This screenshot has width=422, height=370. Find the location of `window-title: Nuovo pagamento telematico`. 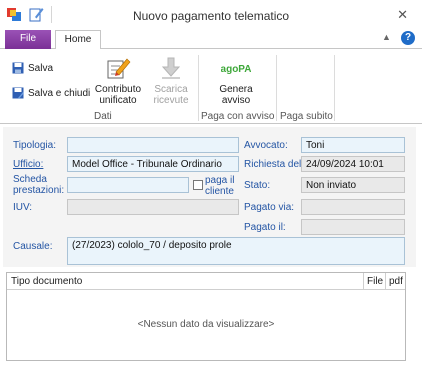

window-title: Nuovo pagamento telematico is located at coordinates (211, 16).